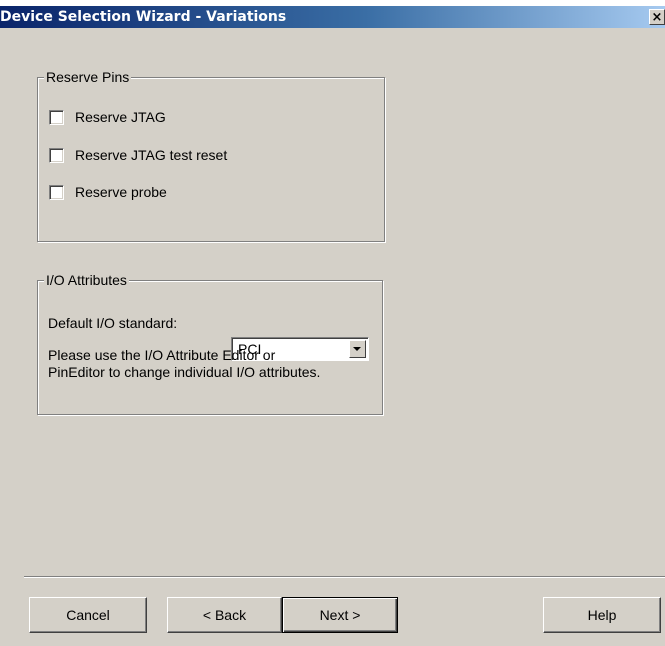 This screenshot has width=665, height=646. I want to click on chevron-down-icon, so click(357, 349).